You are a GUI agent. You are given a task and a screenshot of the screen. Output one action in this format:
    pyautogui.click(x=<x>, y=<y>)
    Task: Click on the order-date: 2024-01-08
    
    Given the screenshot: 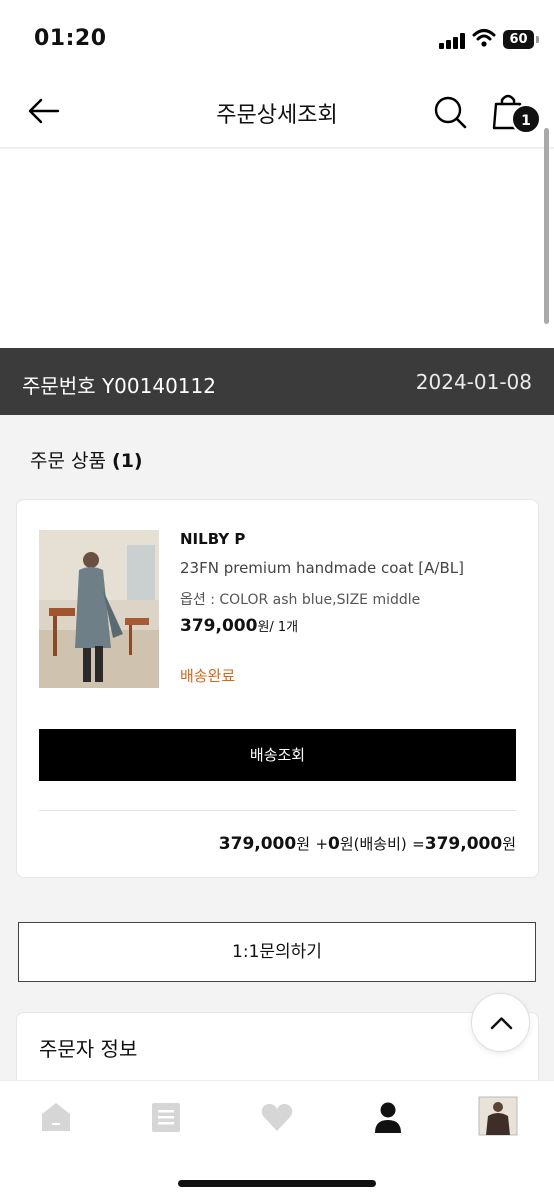 What is the action you would take?
    pyautogui.click(x=473, y=382)
    